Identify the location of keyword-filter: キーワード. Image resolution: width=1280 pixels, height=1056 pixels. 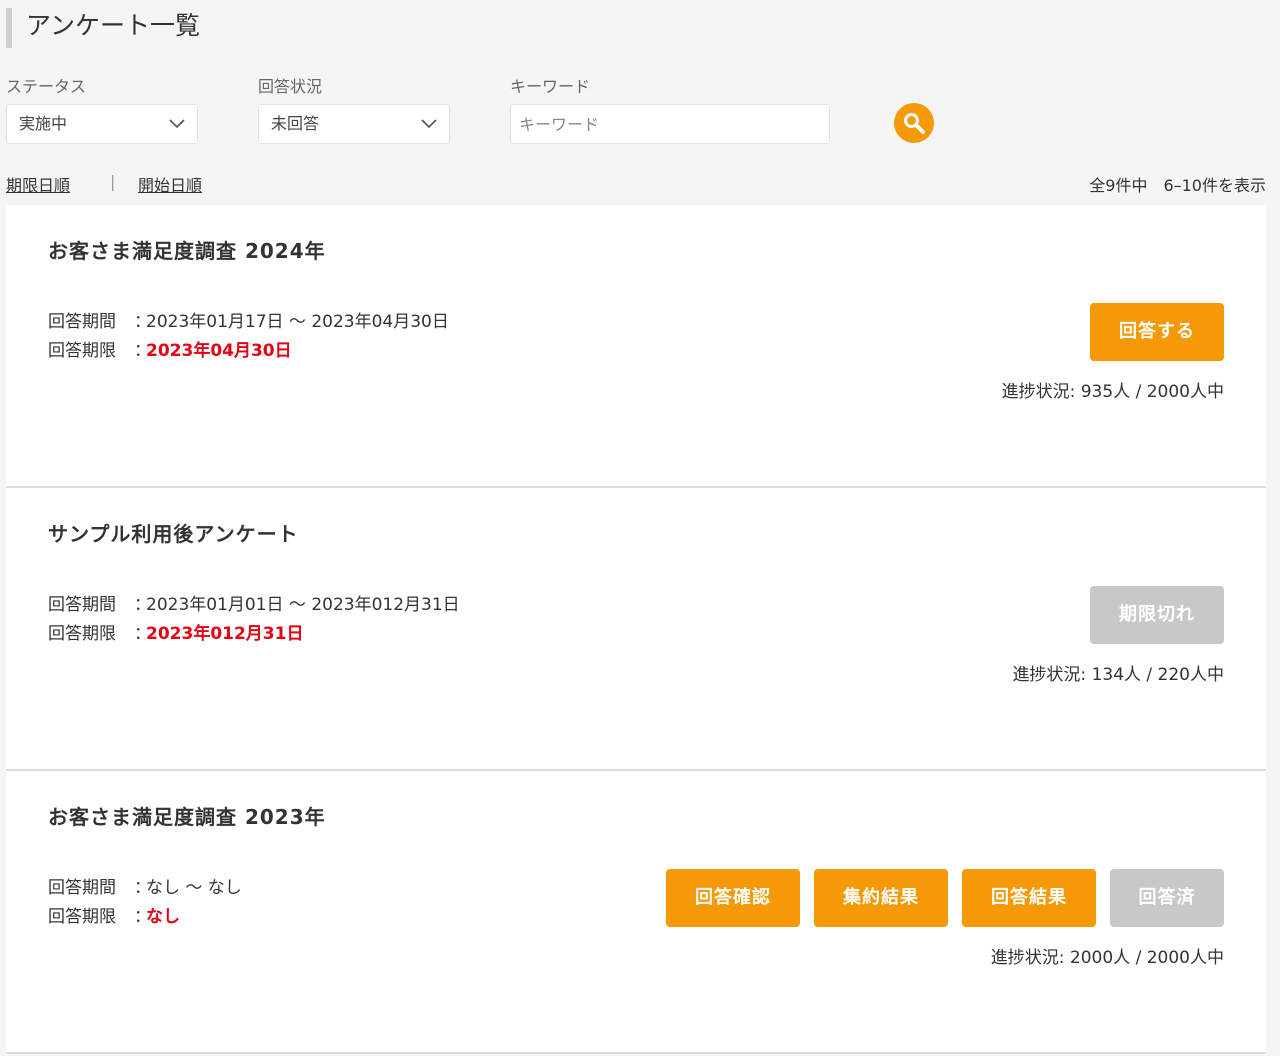
(670, 110).